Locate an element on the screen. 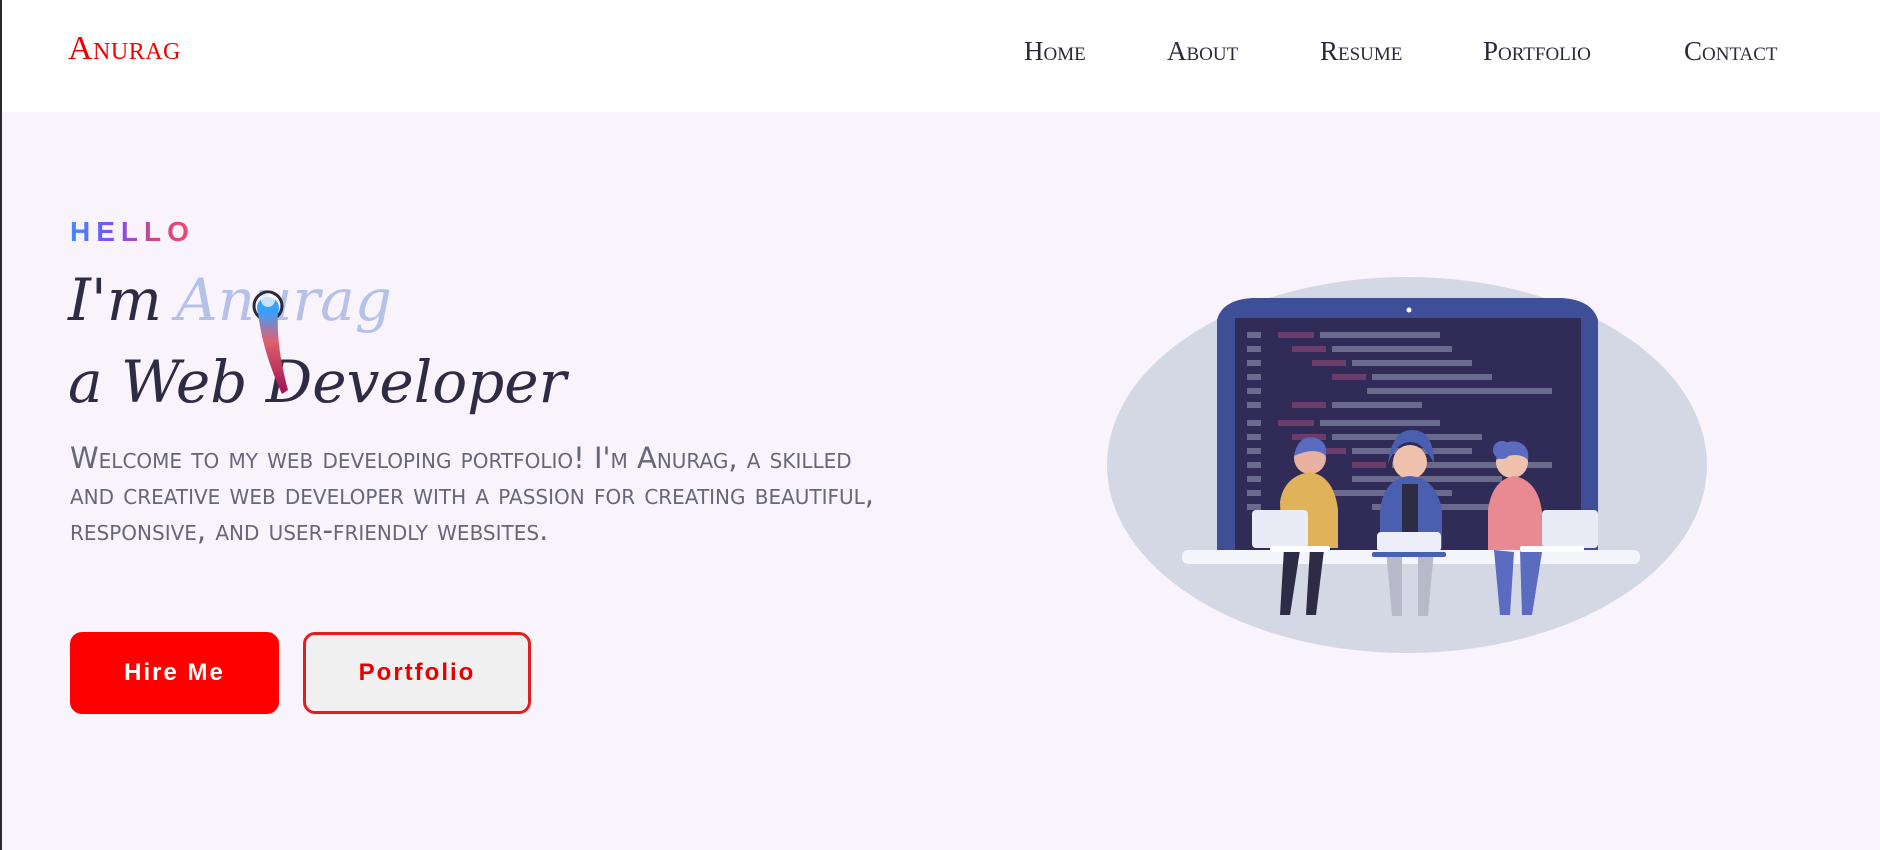 The height and width of the screenshot is (850, 1880). developers-laptop-illustration is located at coordinates (1407, 465).